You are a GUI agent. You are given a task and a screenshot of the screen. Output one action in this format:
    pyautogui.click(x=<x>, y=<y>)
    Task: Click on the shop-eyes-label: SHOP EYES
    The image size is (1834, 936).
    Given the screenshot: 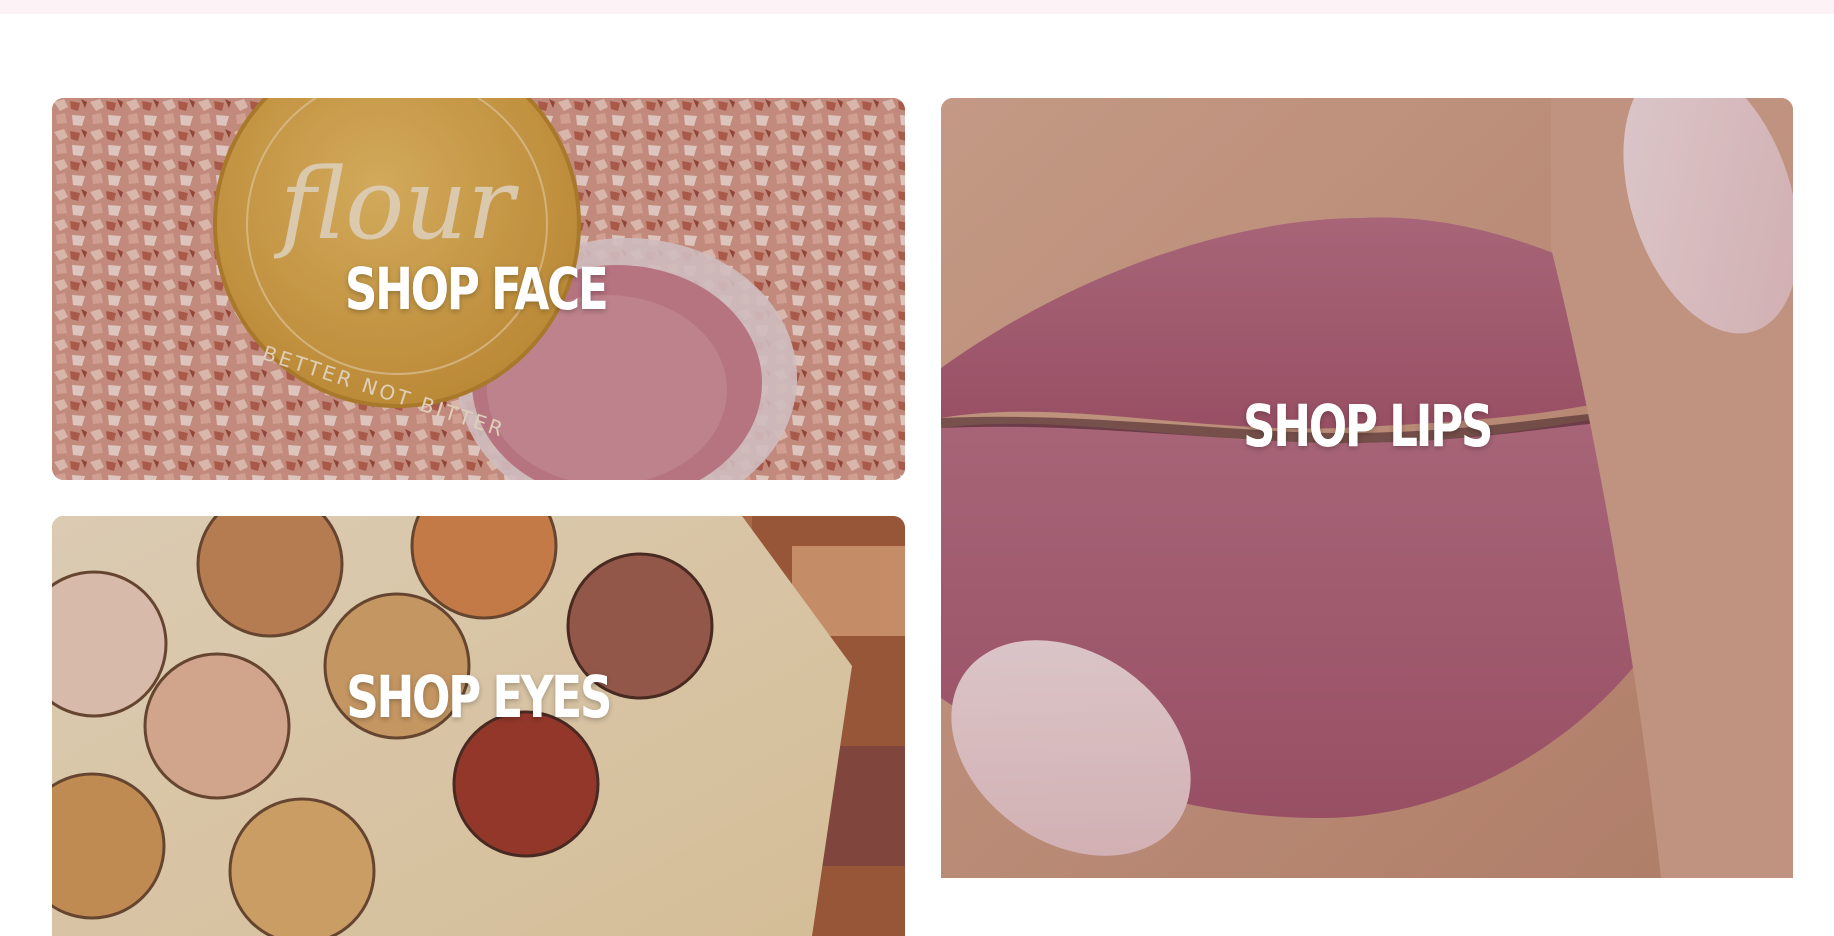 What is the action you would take?
    pyautogui.click(x=479, y=697)
    